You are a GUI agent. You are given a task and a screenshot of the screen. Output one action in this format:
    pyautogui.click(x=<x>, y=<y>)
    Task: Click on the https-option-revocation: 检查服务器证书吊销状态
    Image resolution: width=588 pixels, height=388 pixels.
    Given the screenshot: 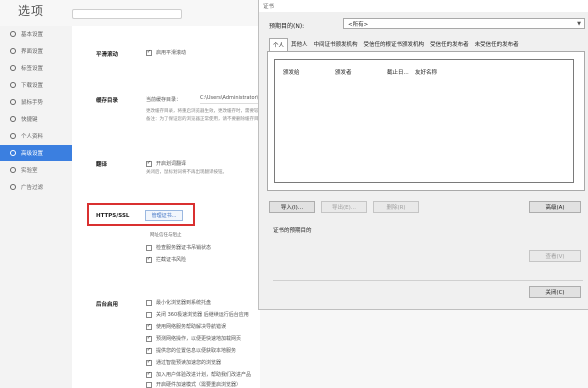 What is the action you would take?
    pyautogui.click(x=178, y=247)
    